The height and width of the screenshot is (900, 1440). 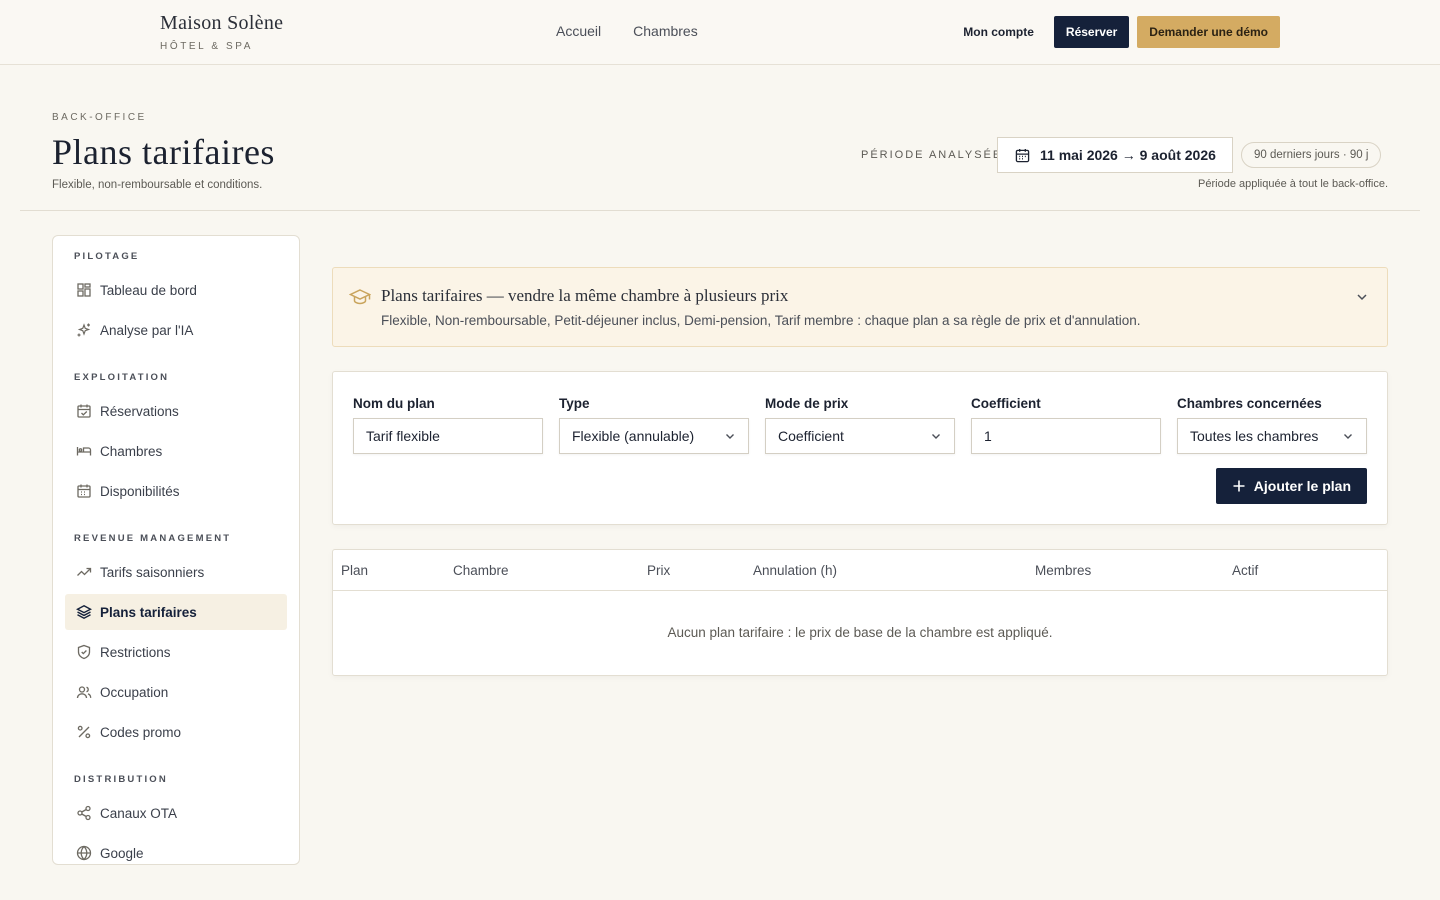 I want to click on price-mode-value: Coefficient, so click(x=811, y=436).